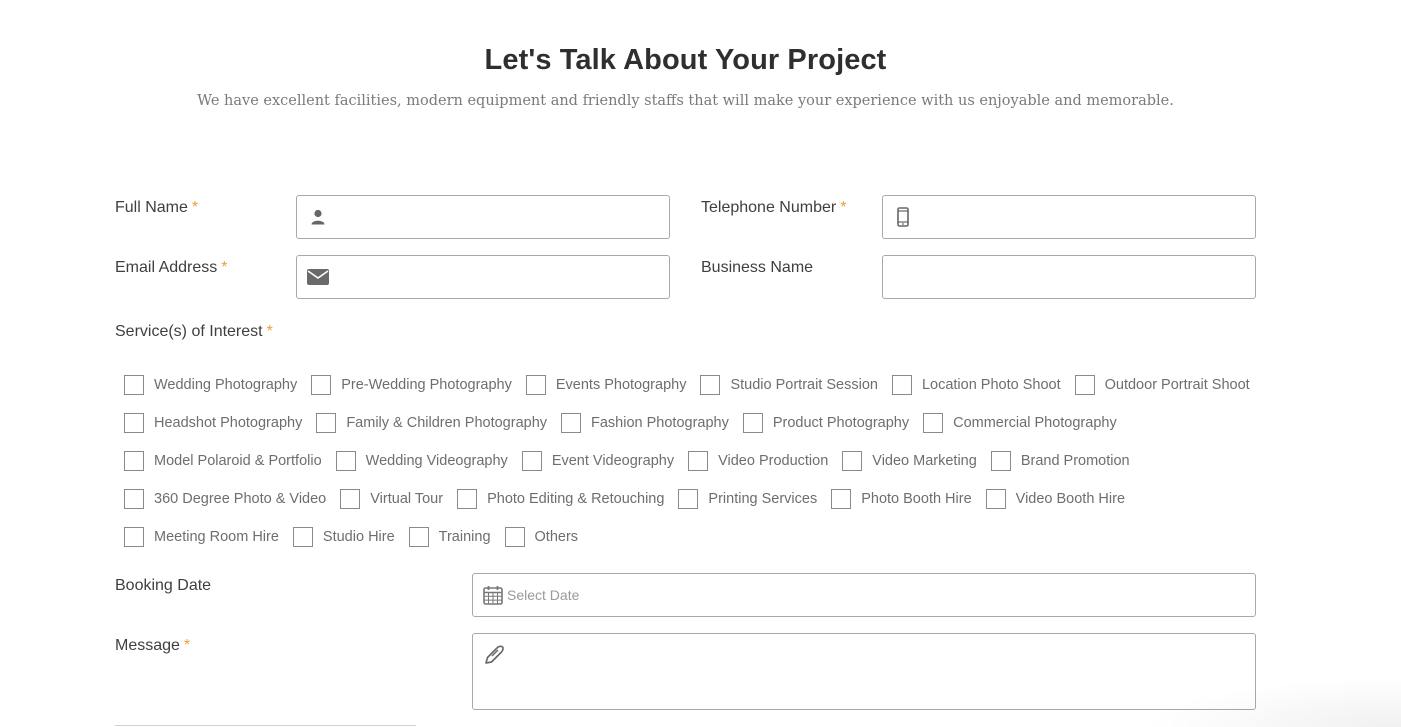  What do you see at coordinates (1075, 461) in the screenshot?
I see `service-option-label: Brand Promotion` at bounding box center [1075, 461].